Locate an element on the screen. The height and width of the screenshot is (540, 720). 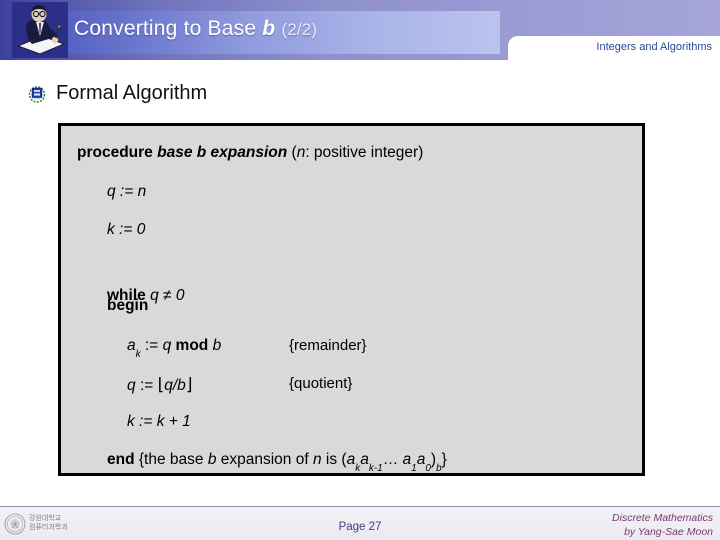
end-a-km1: a is located at coordinates (364, 459).